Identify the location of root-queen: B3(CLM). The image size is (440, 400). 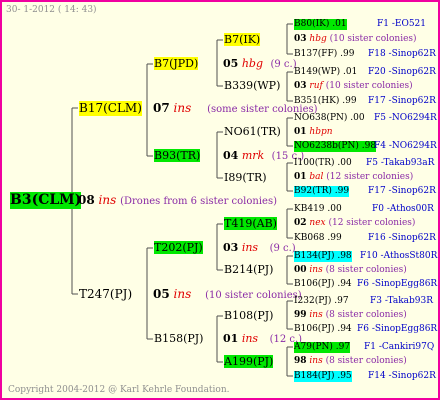
(46, 200).